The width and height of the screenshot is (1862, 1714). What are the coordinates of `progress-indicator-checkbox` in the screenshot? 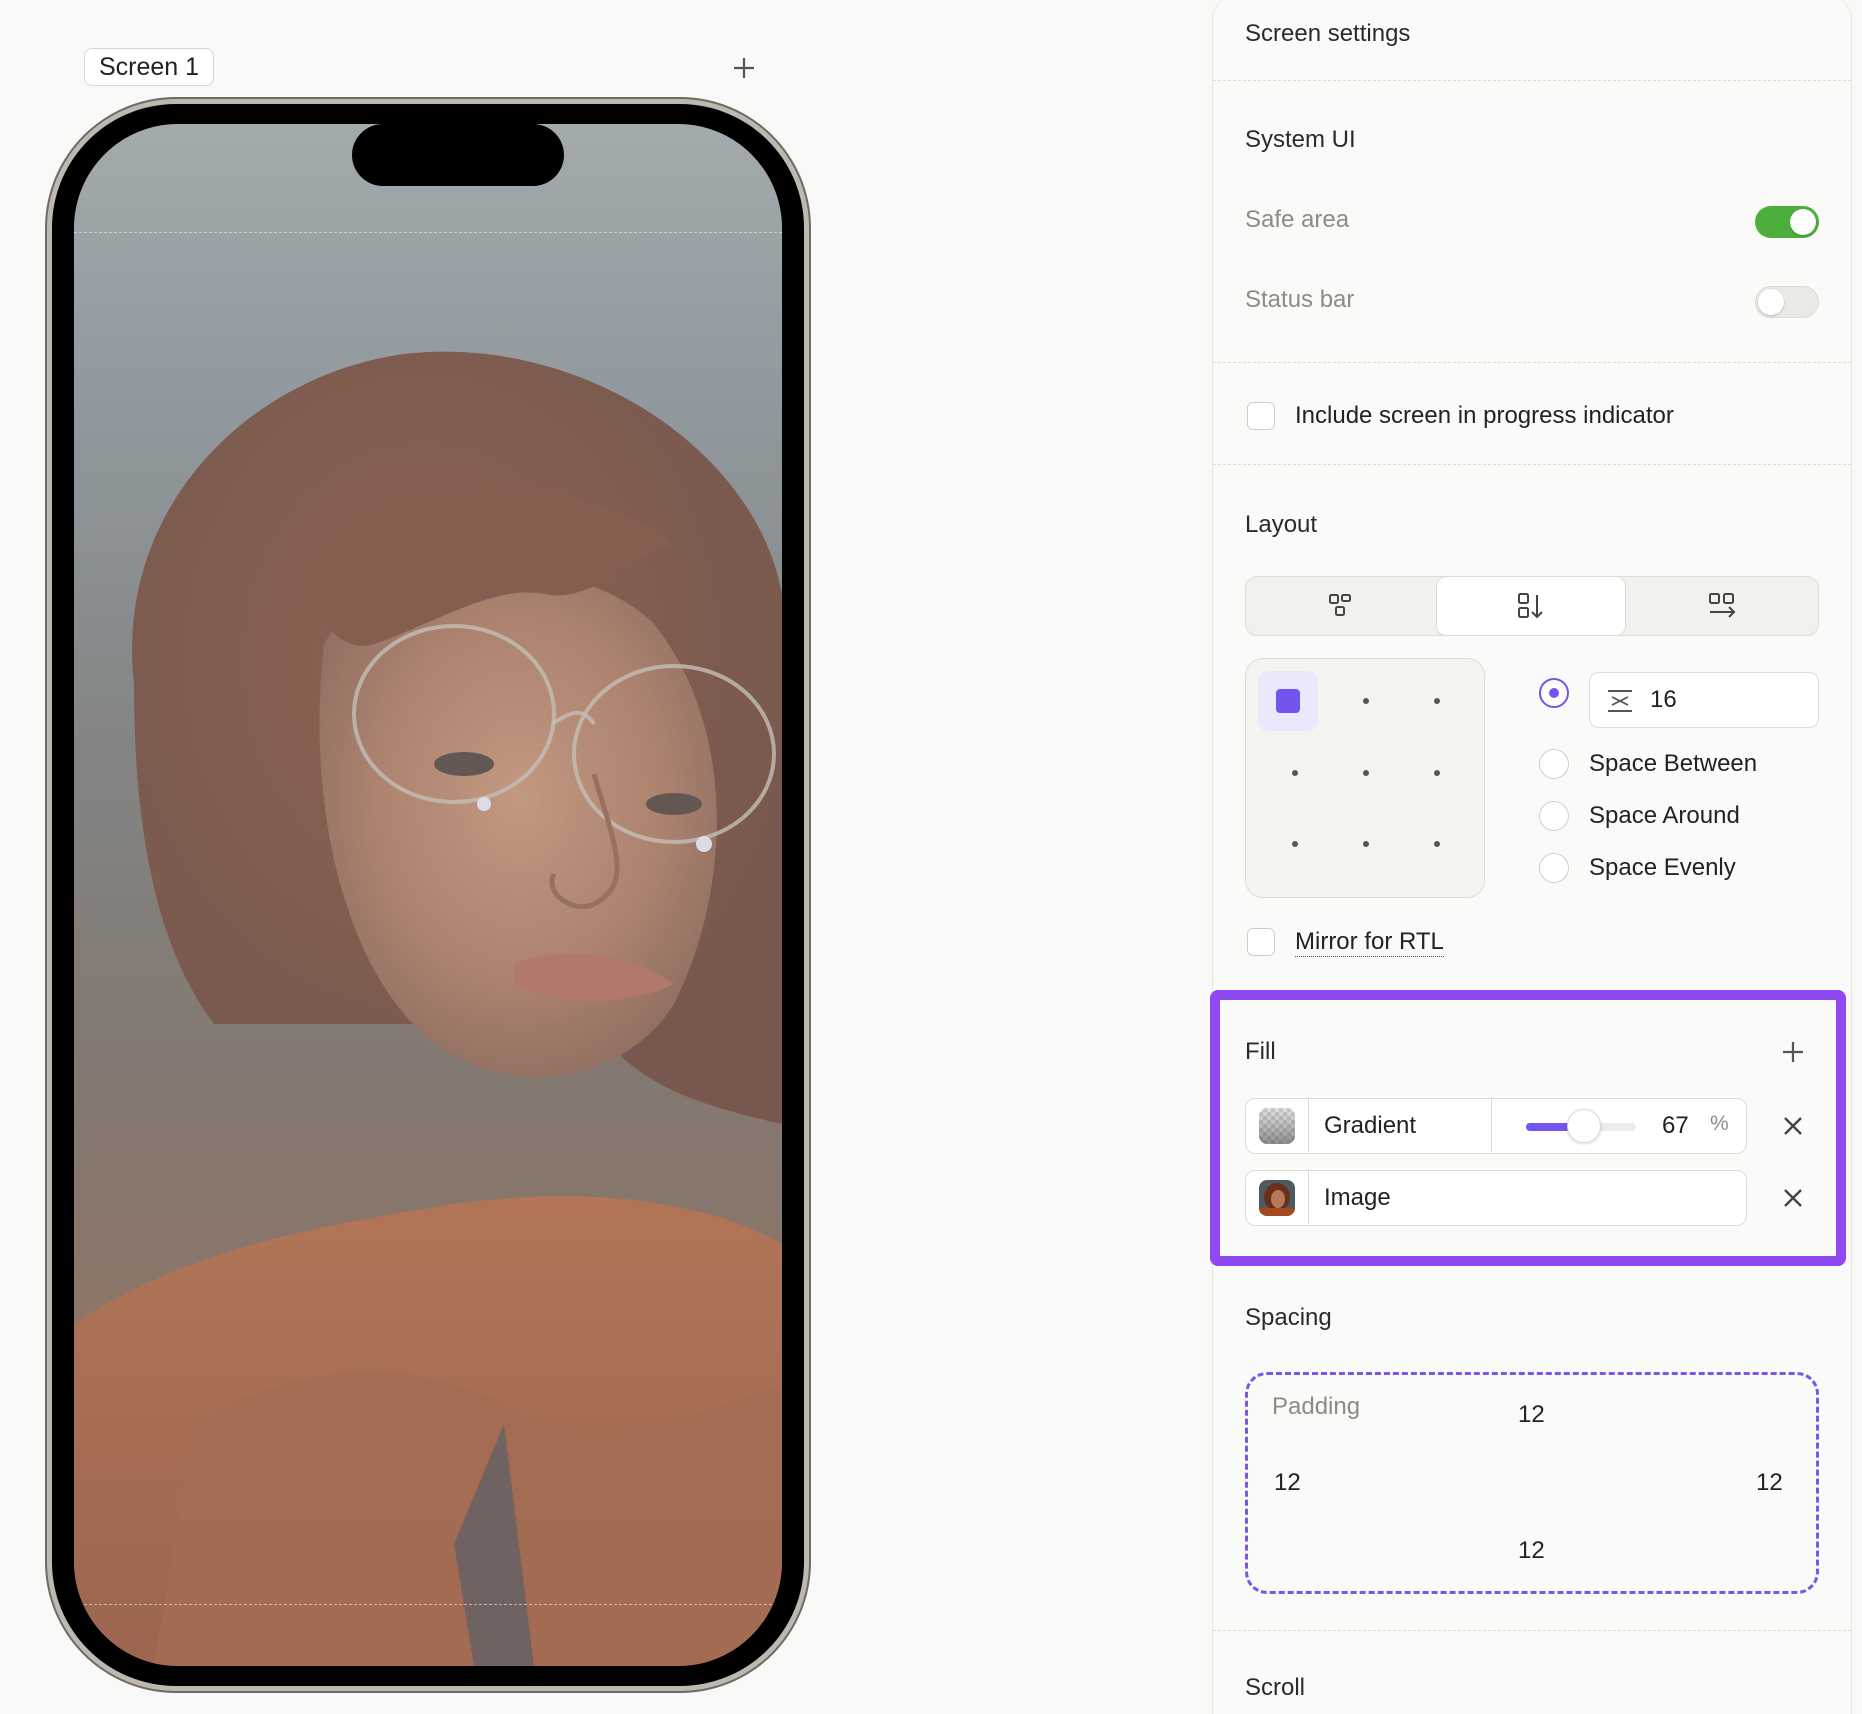 It's located at (1261, 416).